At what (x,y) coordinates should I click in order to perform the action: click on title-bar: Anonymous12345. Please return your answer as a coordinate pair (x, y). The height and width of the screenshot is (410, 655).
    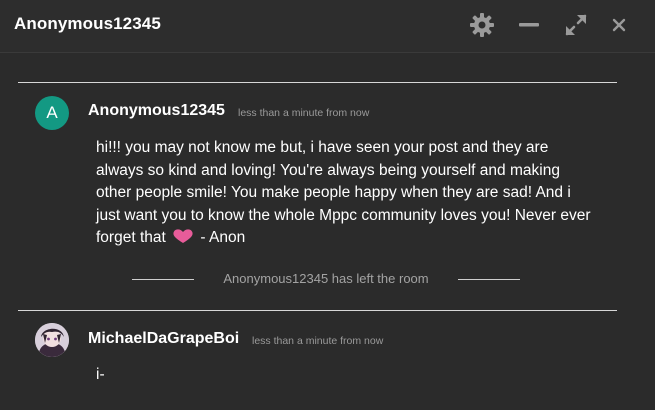
    Looking at the image, I should click on (327, 26).